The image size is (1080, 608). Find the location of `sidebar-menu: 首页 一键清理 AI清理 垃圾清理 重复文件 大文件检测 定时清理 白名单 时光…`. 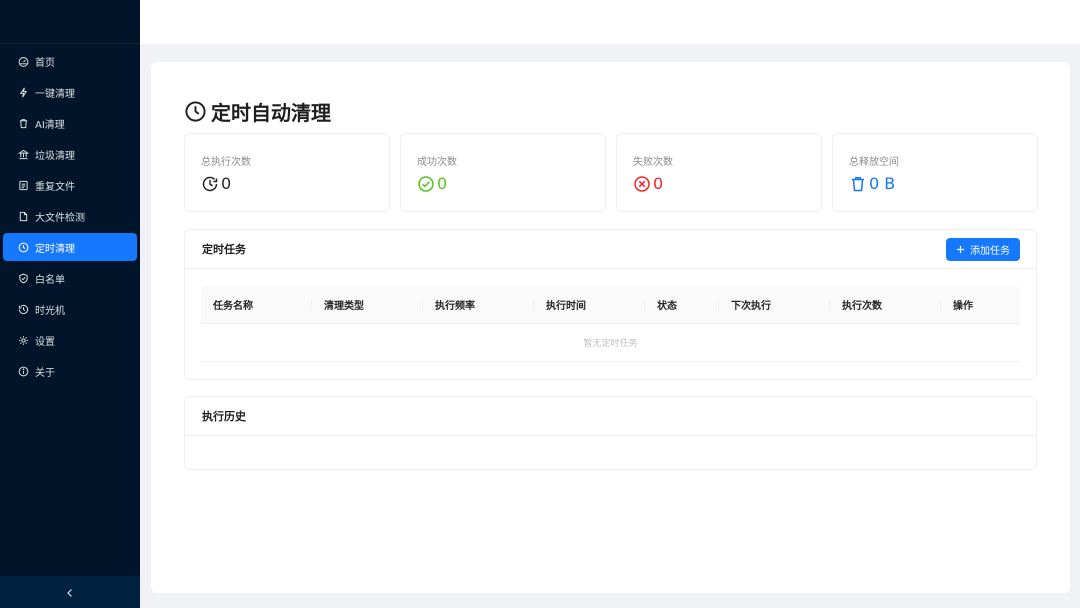

sidebar-menu: 首页 一键清理 AI清理 垃圾清理 重复文件 大文件检测 定时清理 白名单 时光… is located at coordinates (70, 217).